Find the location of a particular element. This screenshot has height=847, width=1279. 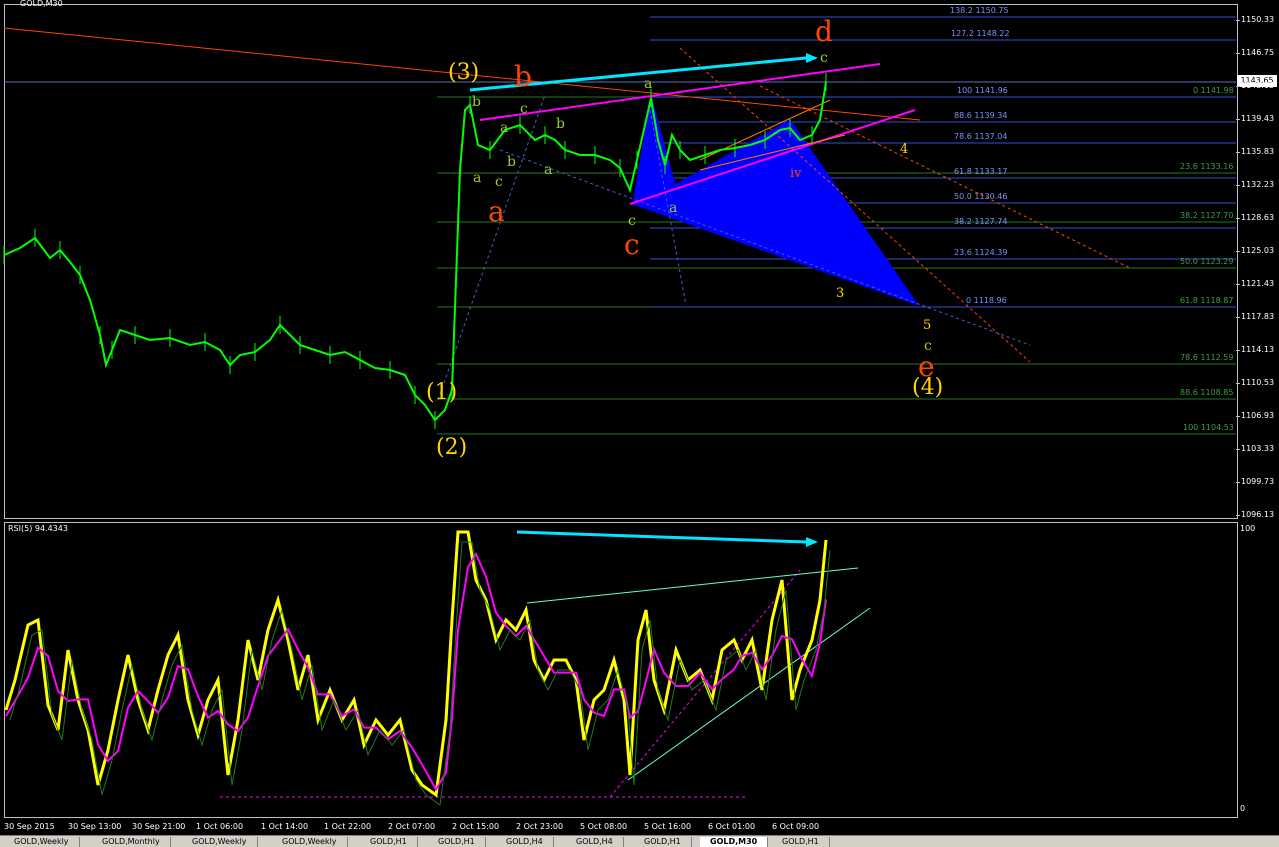

time-tick: 1 Oct 14:00 is located at coordinates (285, 826).